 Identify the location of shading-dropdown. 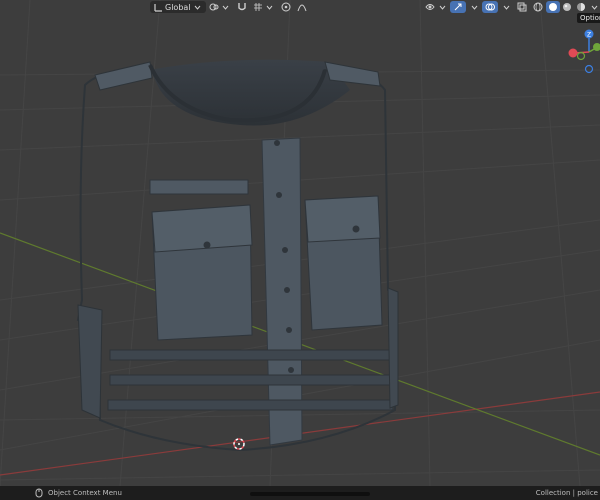
(594, 7).